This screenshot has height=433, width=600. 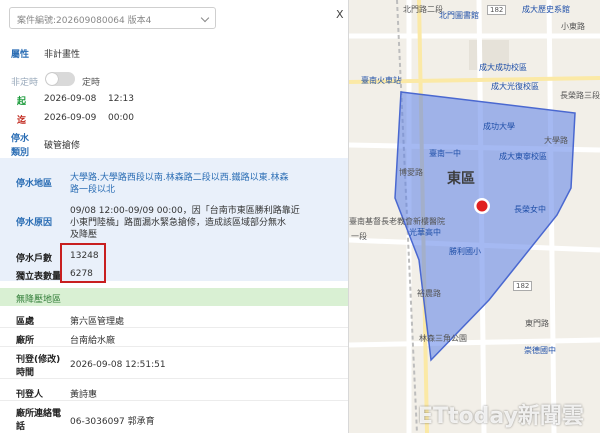 I want to click on phone-label-line2: 話, so click(x=21, y=427).